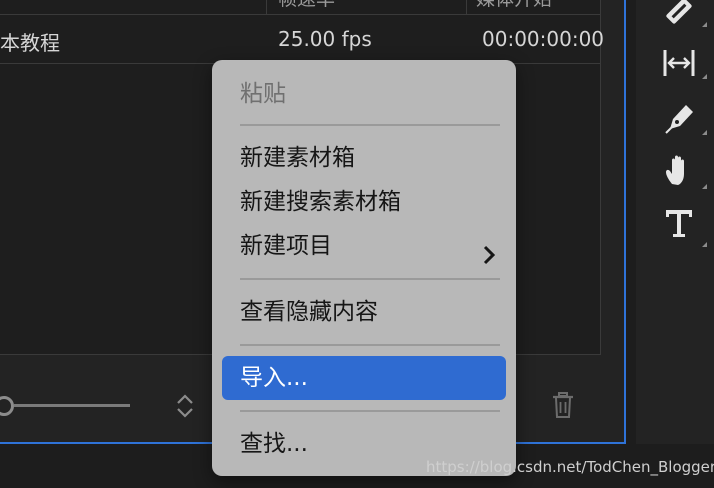 This screenshot has height=488, width=714. Describe the element at coordinates (679, 171) in the screenshot. I see `hand-icon` at that location.